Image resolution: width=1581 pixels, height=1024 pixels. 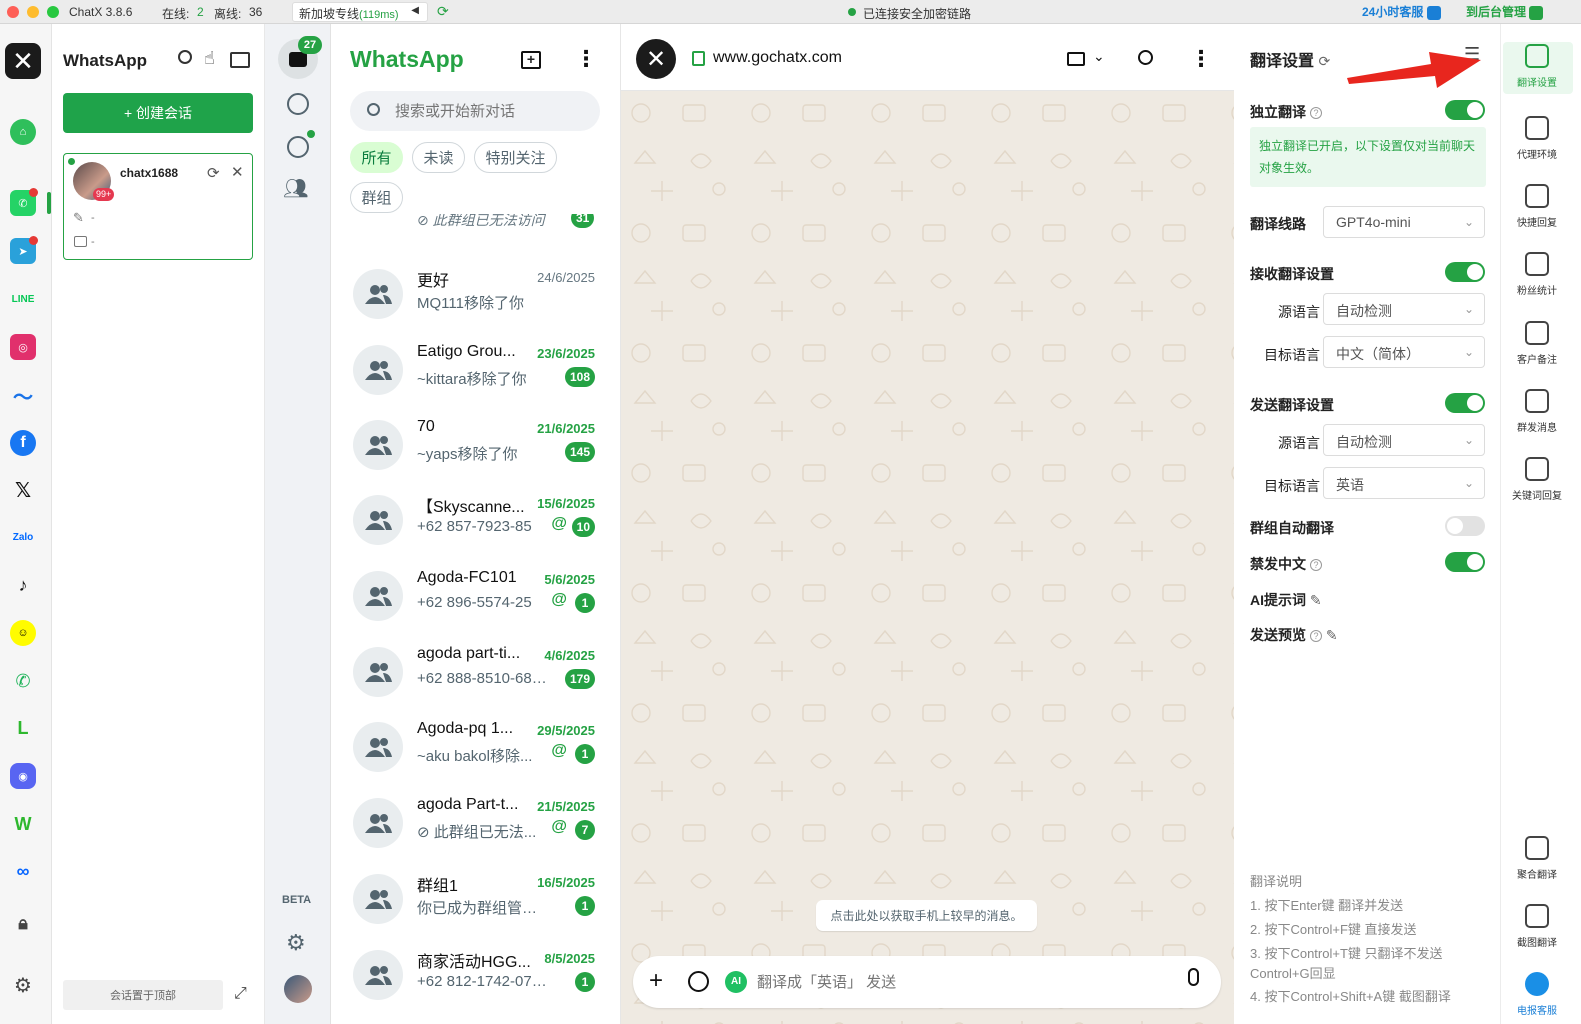 What do you see at coordinates (438, 157) in the screenshot?
I see `filter-unread: 未读` at bounding box center [438, 157].